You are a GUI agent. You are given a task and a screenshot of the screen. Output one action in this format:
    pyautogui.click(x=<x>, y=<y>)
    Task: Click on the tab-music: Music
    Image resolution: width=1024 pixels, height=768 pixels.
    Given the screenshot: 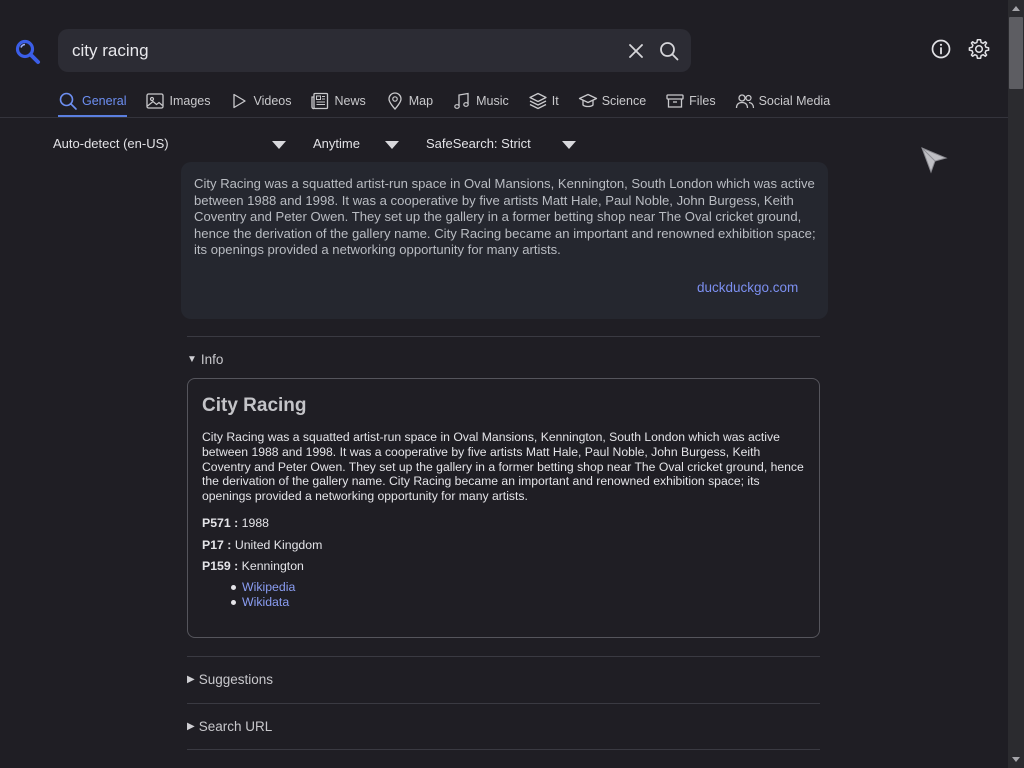 What is the action you would take?
    pyautogui.click(x=480, y=101)
    